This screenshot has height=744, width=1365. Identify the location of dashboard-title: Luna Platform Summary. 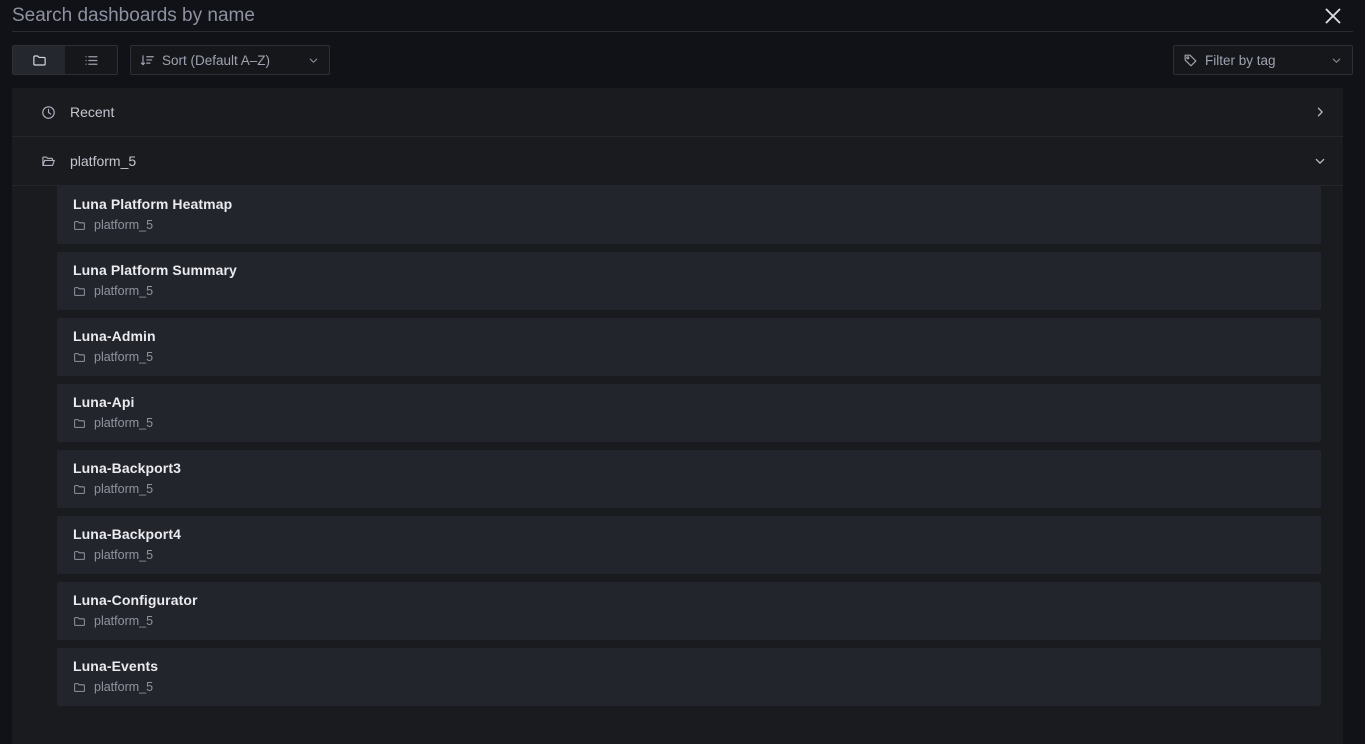
(155, 270).